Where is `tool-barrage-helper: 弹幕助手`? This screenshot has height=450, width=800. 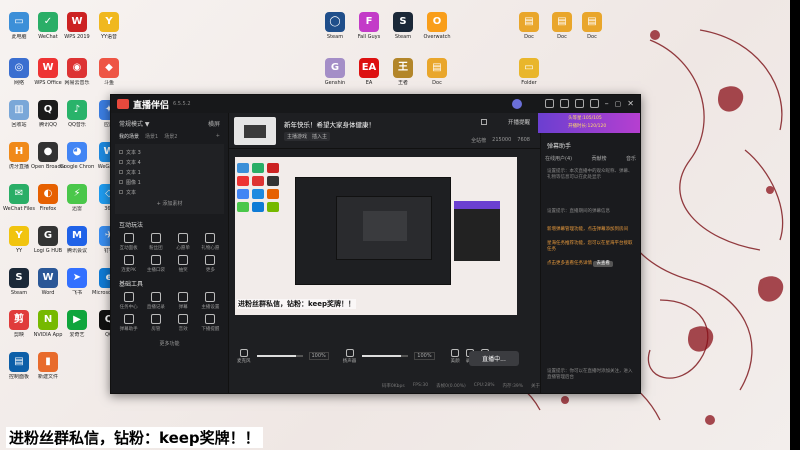 tool-barrage-helper: 弹幕助手 is located at coordinates (128, 323).